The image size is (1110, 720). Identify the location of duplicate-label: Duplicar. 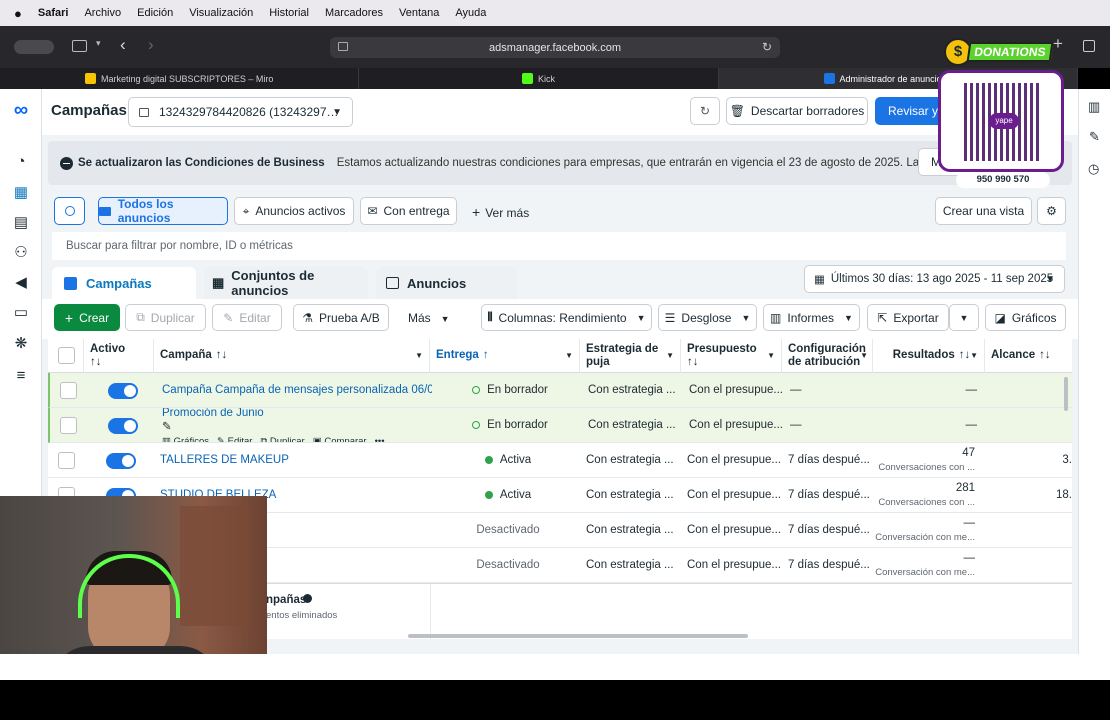
(172, 317).